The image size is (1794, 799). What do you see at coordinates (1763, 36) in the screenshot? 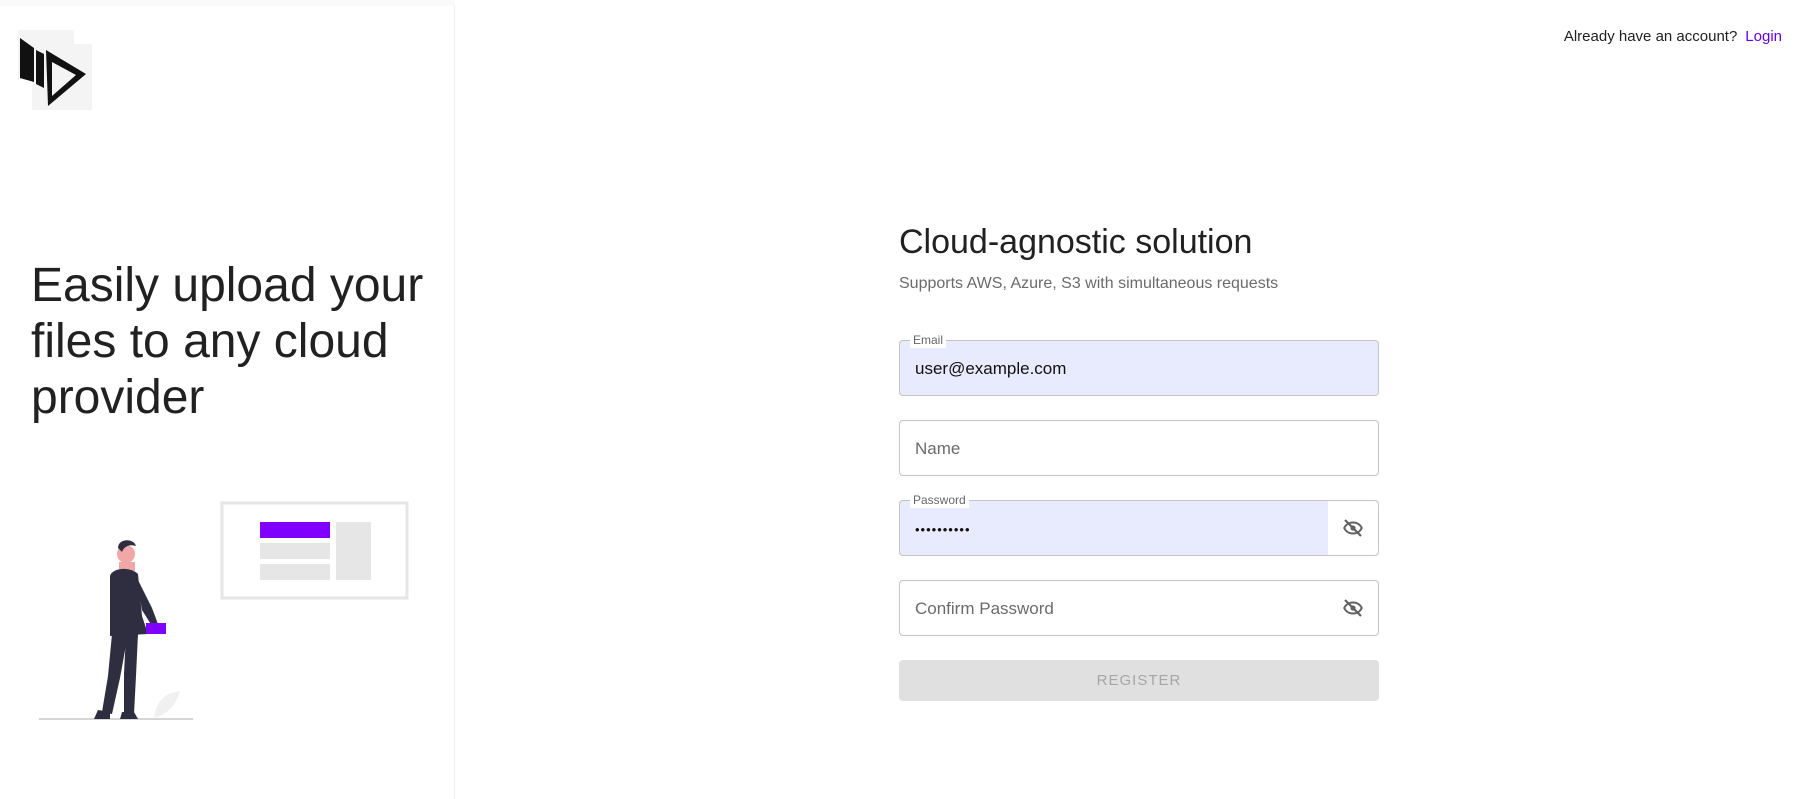
I see `login-link: Login` at bounding box center [1763, 36].